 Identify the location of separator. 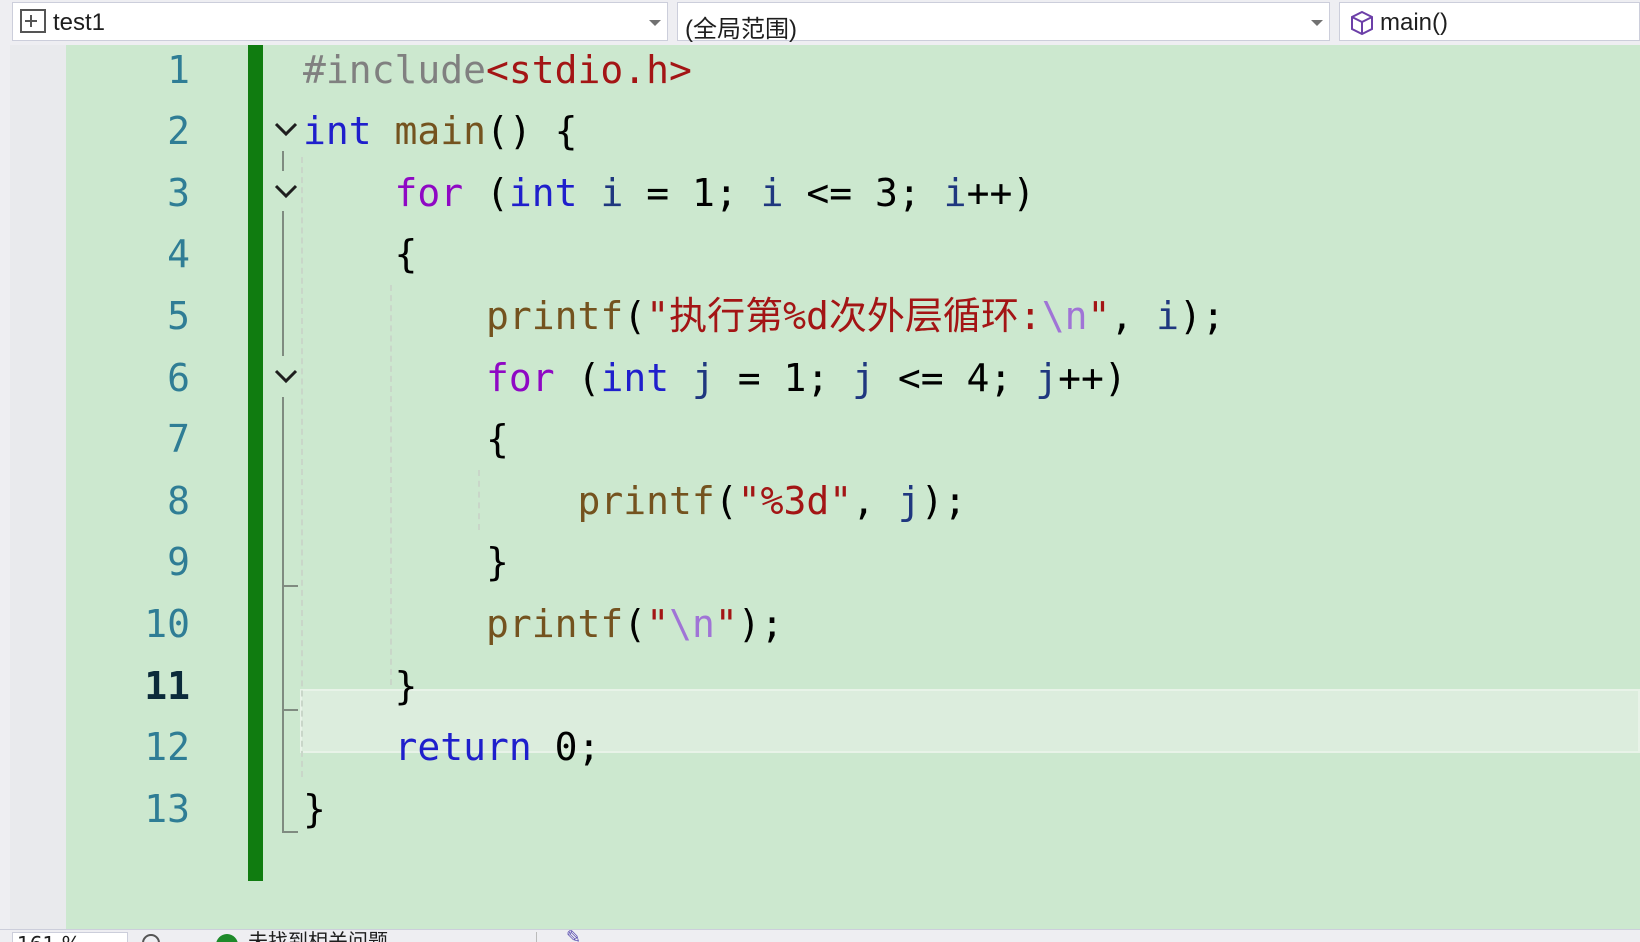
(536, 937).